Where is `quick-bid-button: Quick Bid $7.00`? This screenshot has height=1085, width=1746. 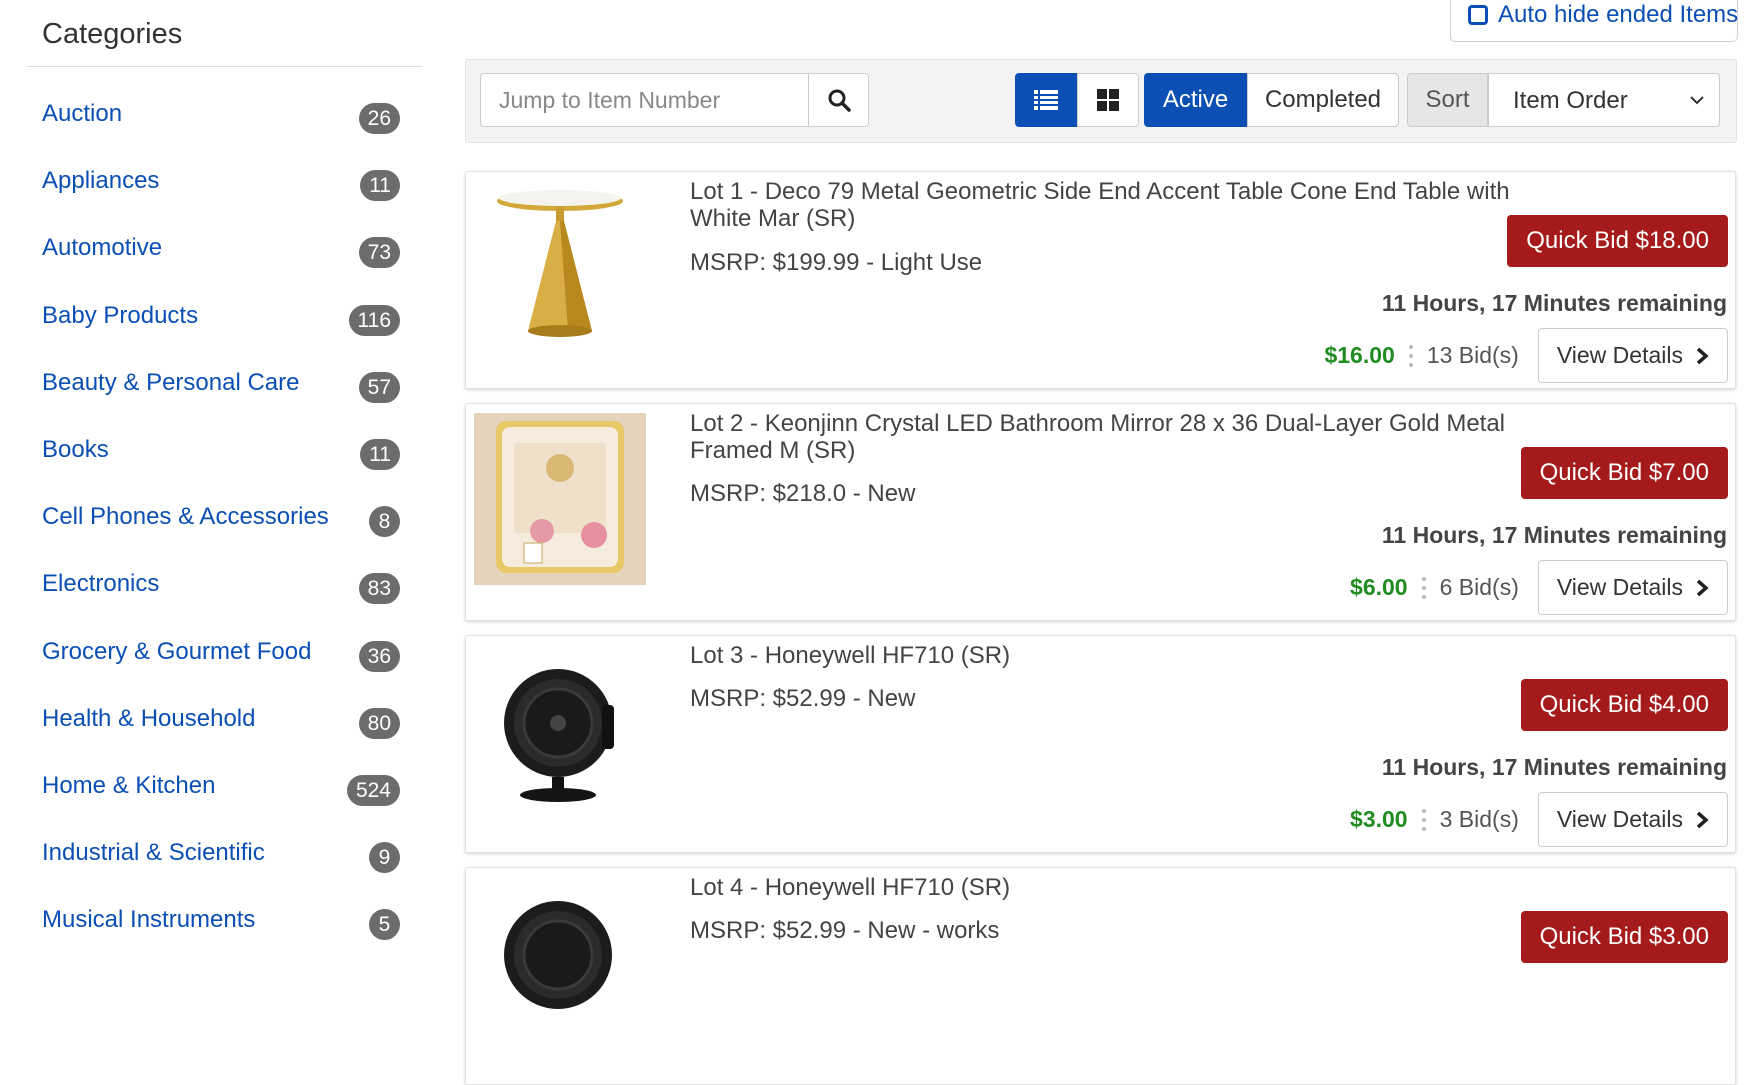
quick-bid-button: Quick Bid $7.00 is located at coordinates (1624, 473).